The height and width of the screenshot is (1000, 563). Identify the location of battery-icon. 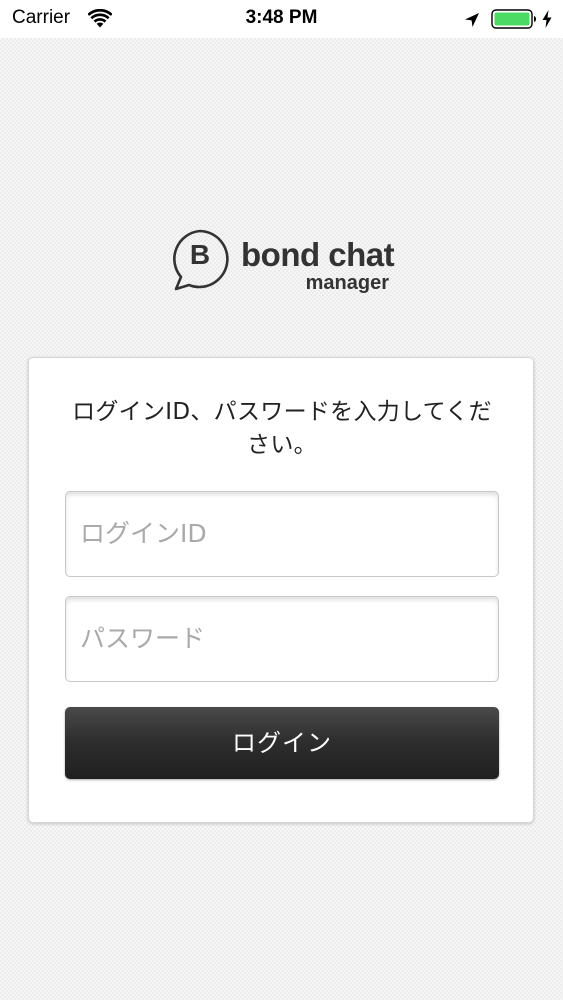
(514, 19).